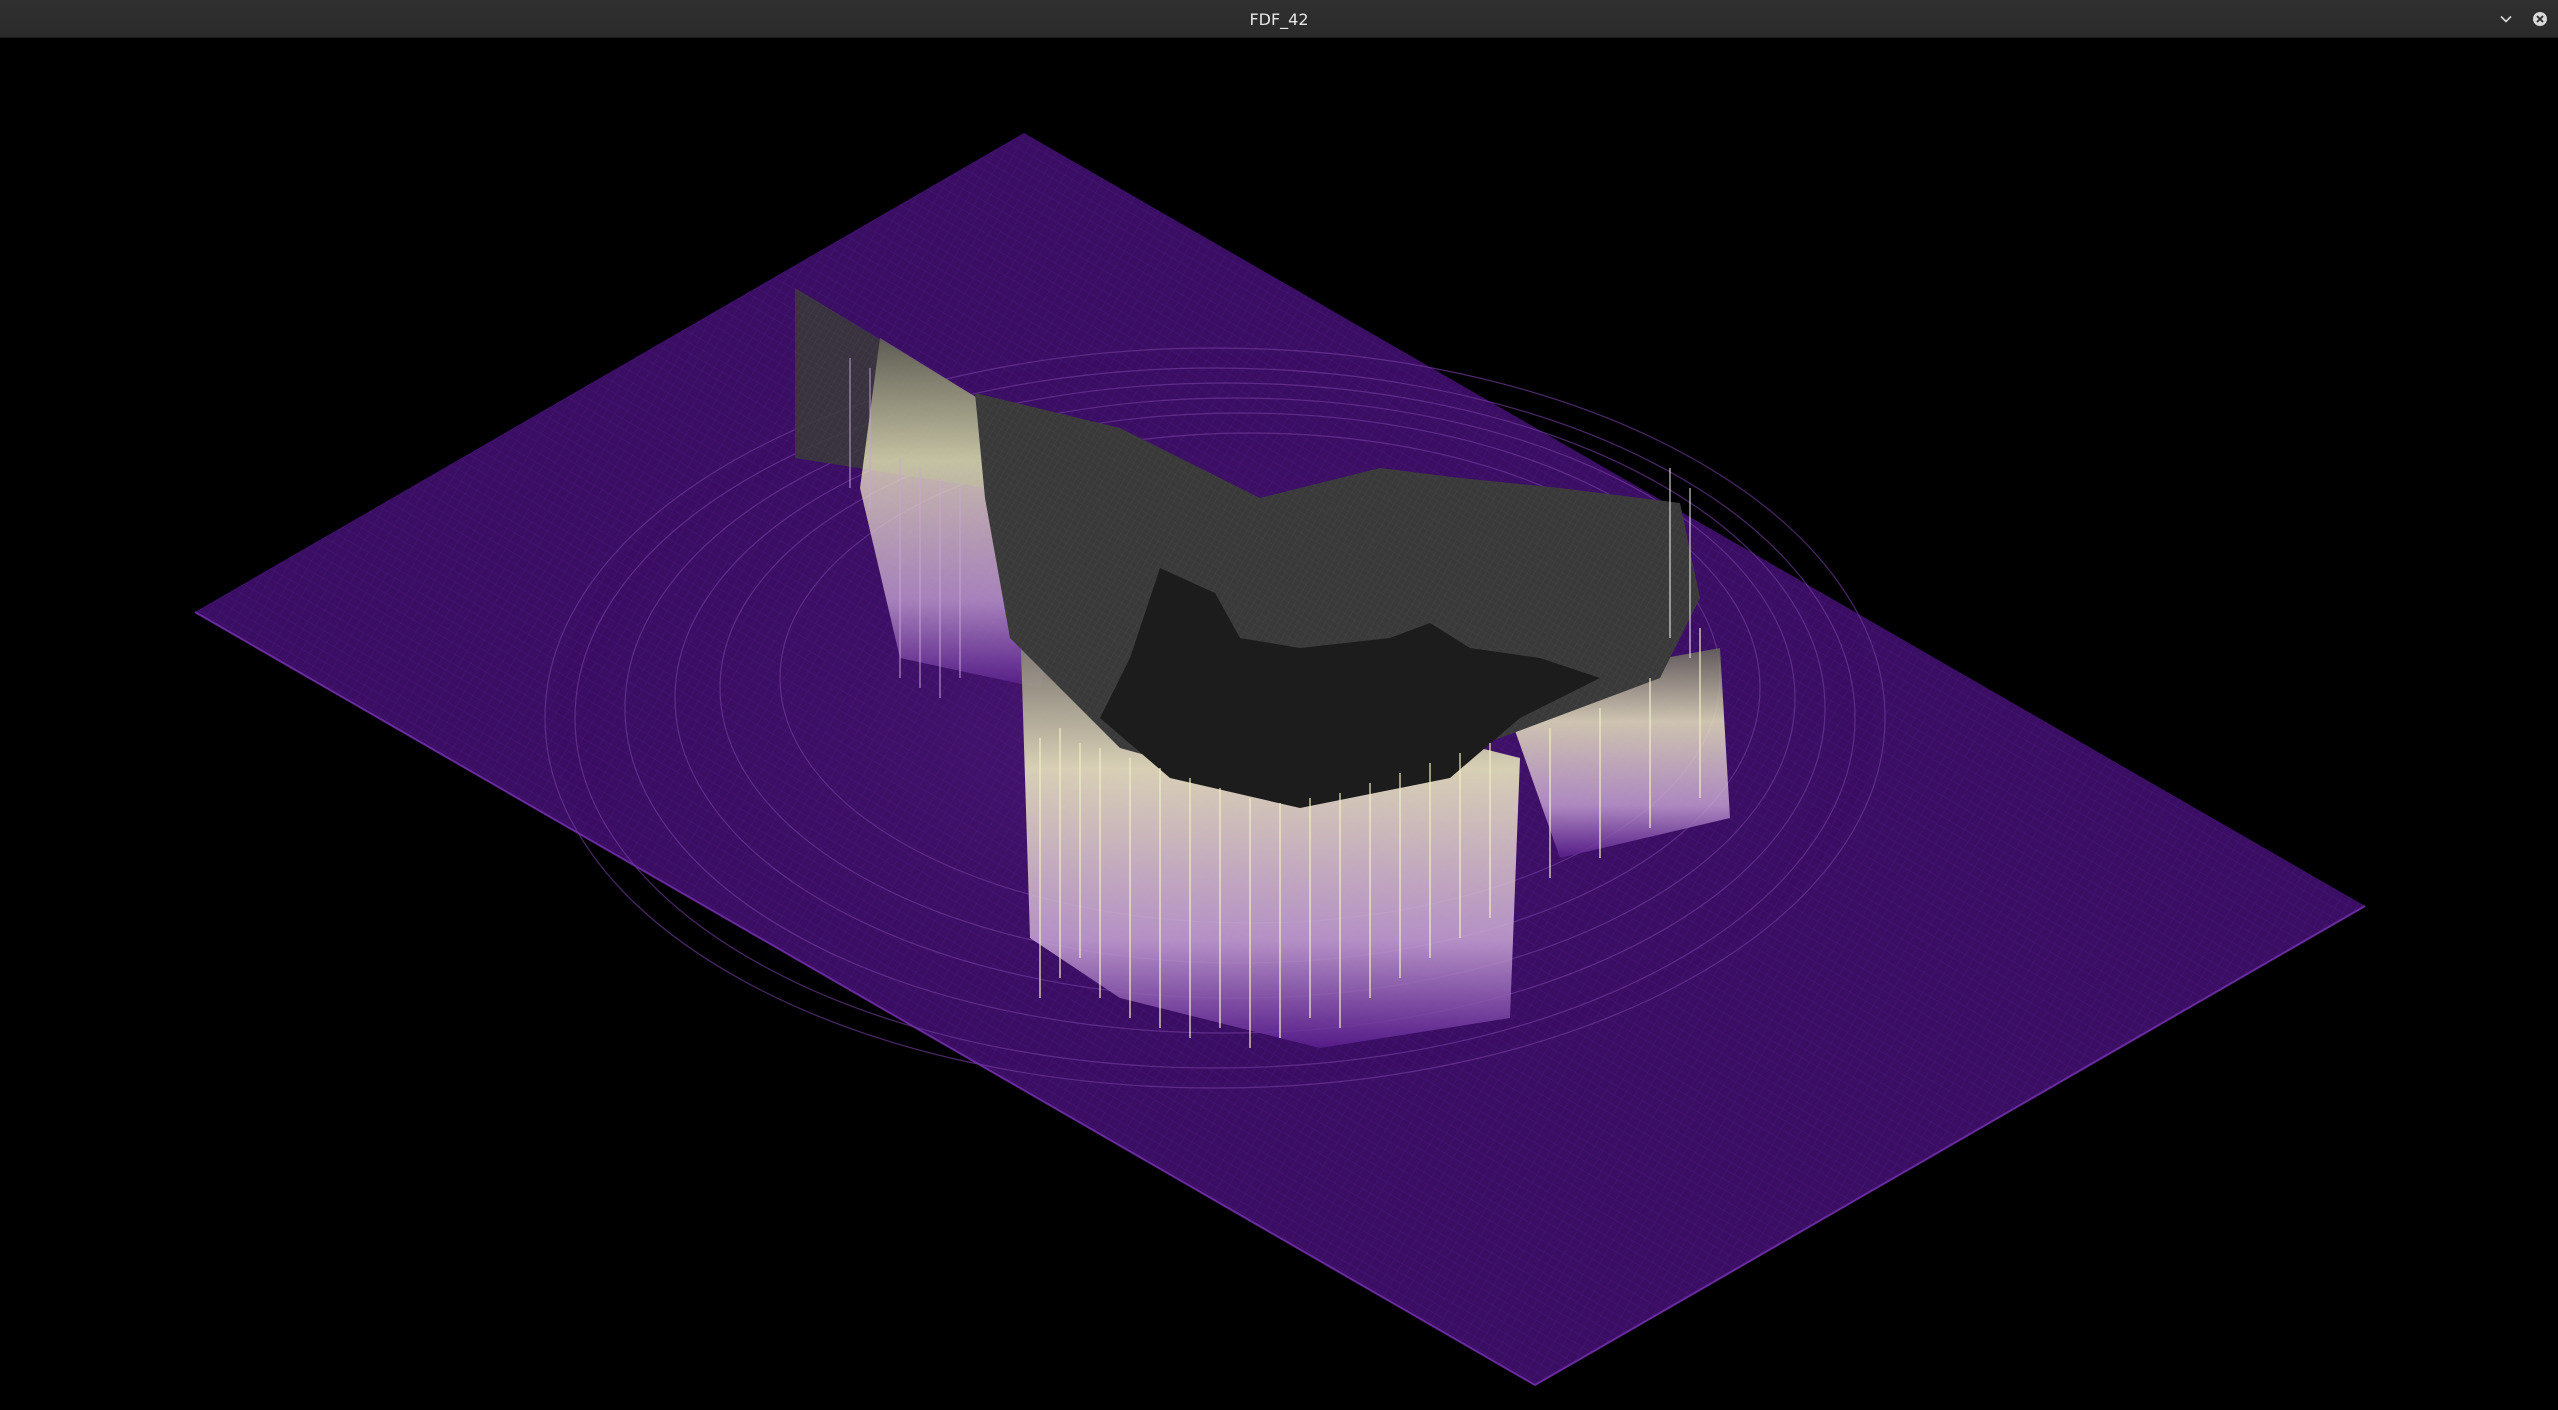 This screenshot has height=1410, width=2558. What do you see at coordinates (2506, 19) in the screenshot?
I see `chevron-down-icon` at bounding box center [2506, 19].